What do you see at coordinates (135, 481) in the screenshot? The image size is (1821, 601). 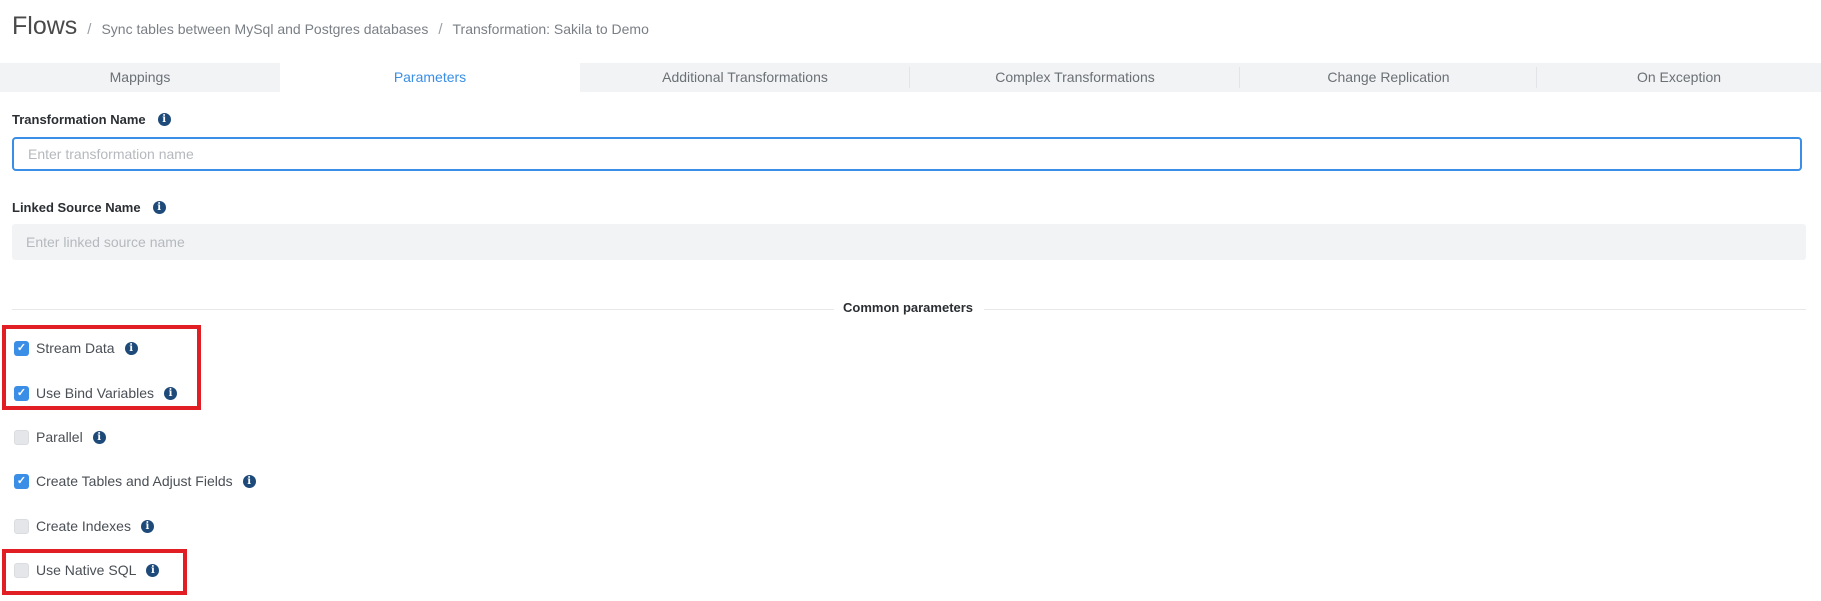 I see `option-create-tables-adjust-fields: ✓ Create Tables and Adjust Fields i` at bounding box center [135, 481].